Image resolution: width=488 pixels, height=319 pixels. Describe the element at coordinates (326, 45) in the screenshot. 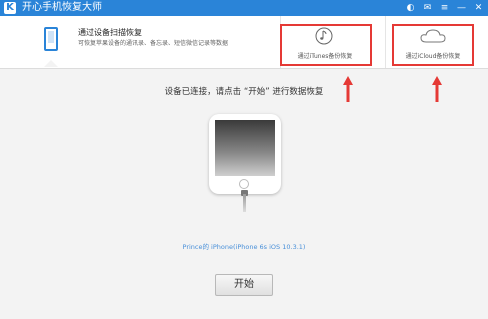

I see `itunes-highlight-box` at that location.